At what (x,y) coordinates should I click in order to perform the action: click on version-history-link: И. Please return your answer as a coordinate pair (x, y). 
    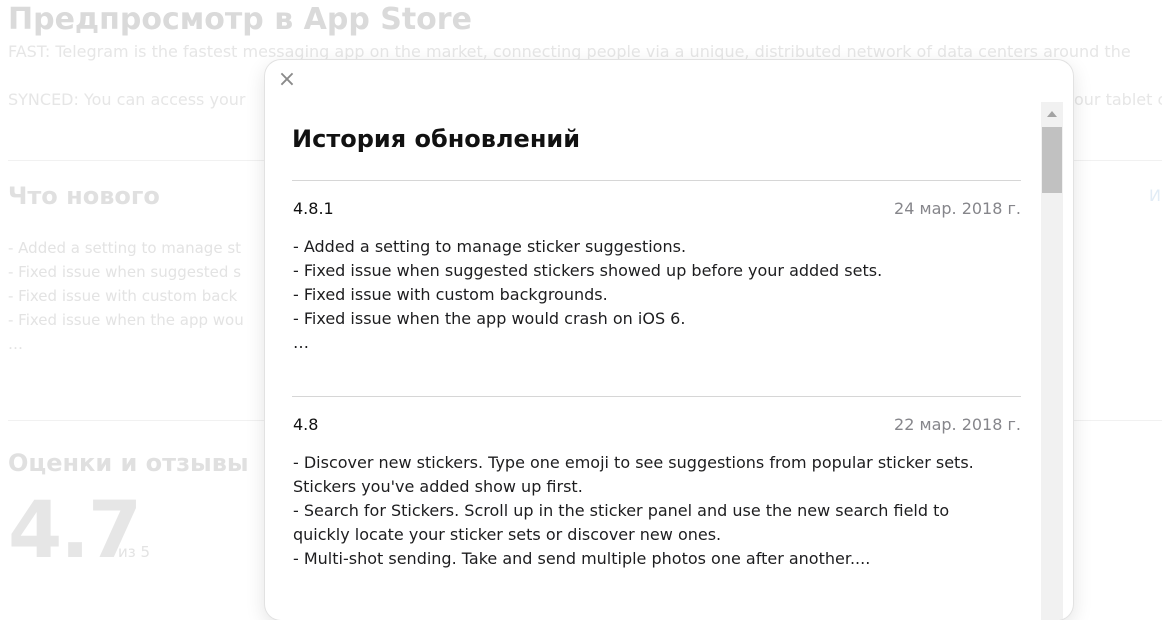
    Looking at the image, I should click on (1155, 195).